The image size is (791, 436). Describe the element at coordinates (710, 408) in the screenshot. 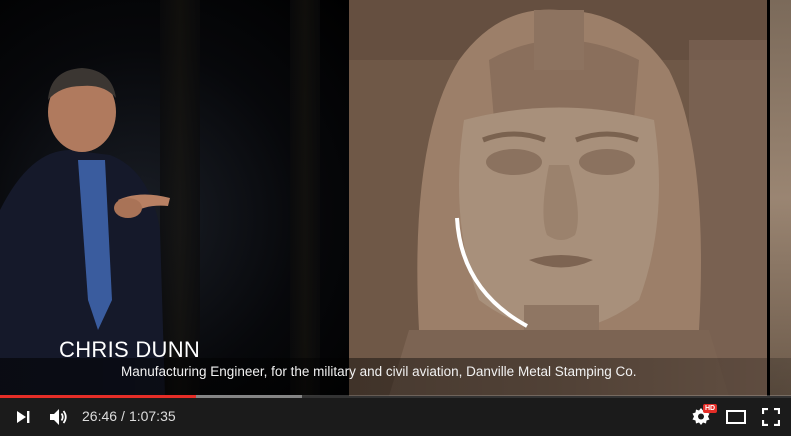

I see `hd-badge: HD` at that location.